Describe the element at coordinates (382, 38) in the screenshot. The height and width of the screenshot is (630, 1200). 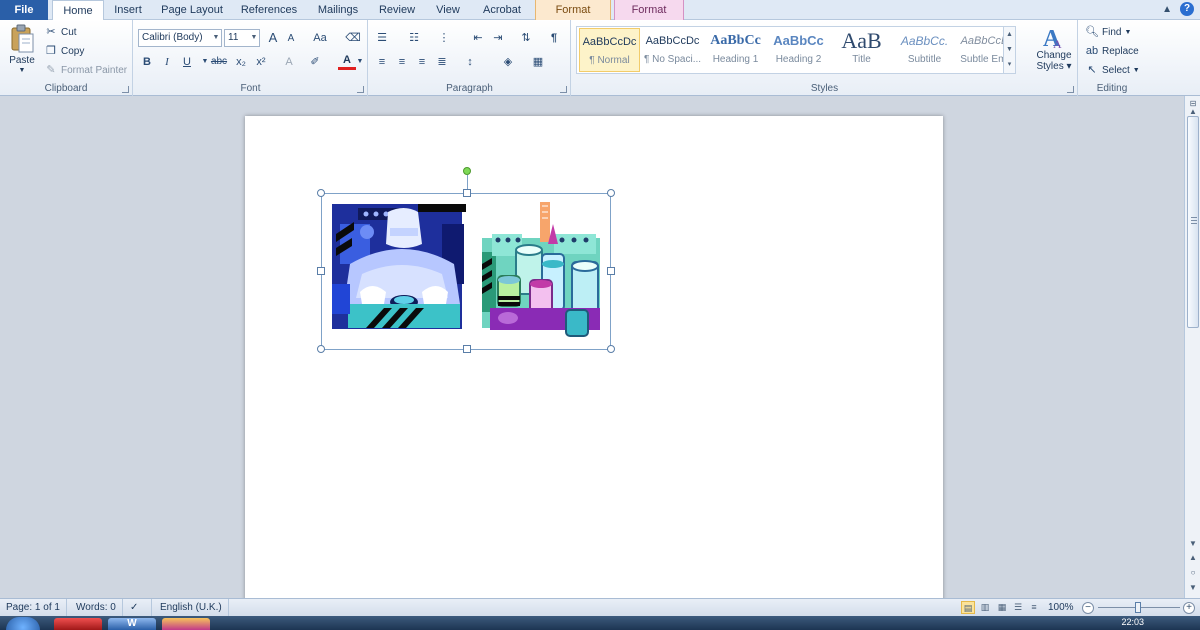
I see `bullets-icon: ☰` at that location.